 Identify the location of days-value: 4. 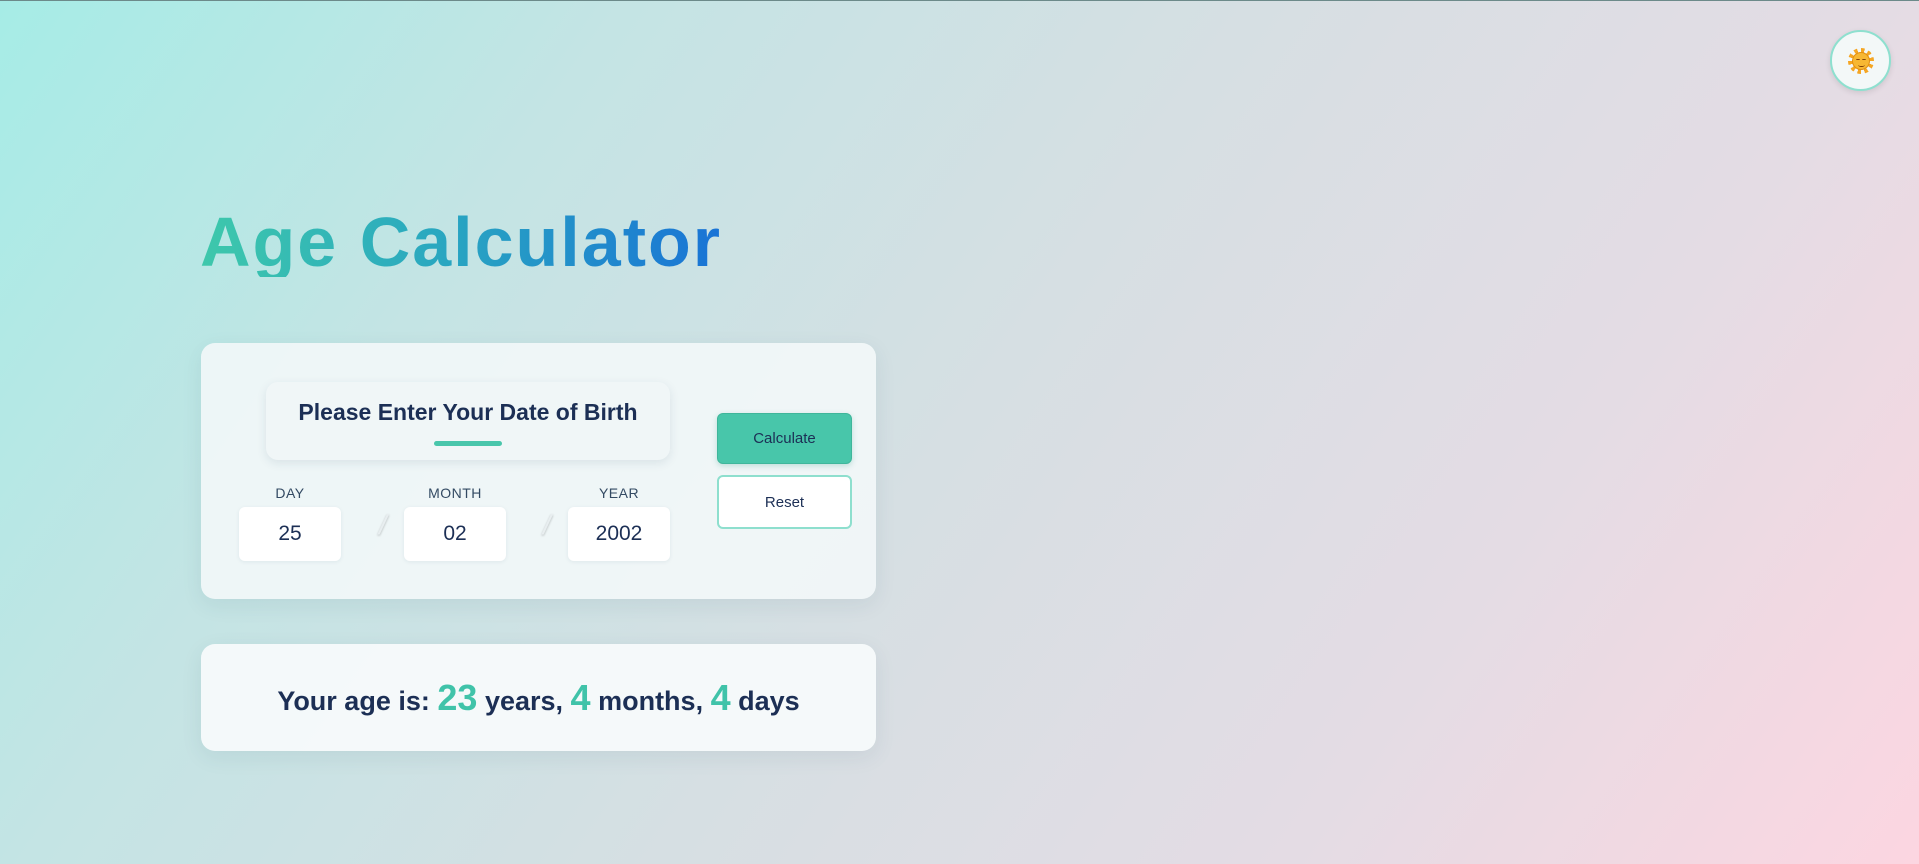
(720, 697).